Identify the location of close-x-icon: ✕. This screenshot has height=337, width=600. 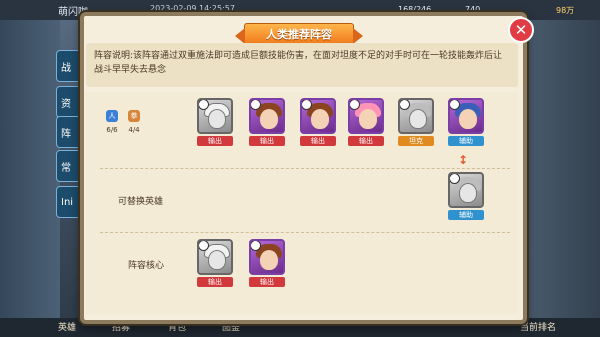
(521, 30).